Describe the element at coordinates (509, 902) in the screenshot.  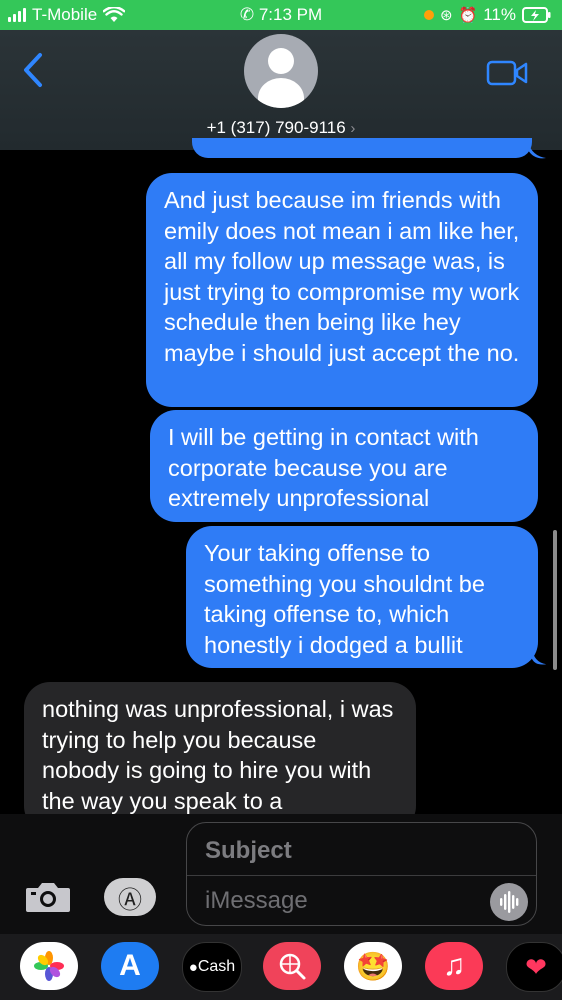
I see `audio-message-icon` at that location.